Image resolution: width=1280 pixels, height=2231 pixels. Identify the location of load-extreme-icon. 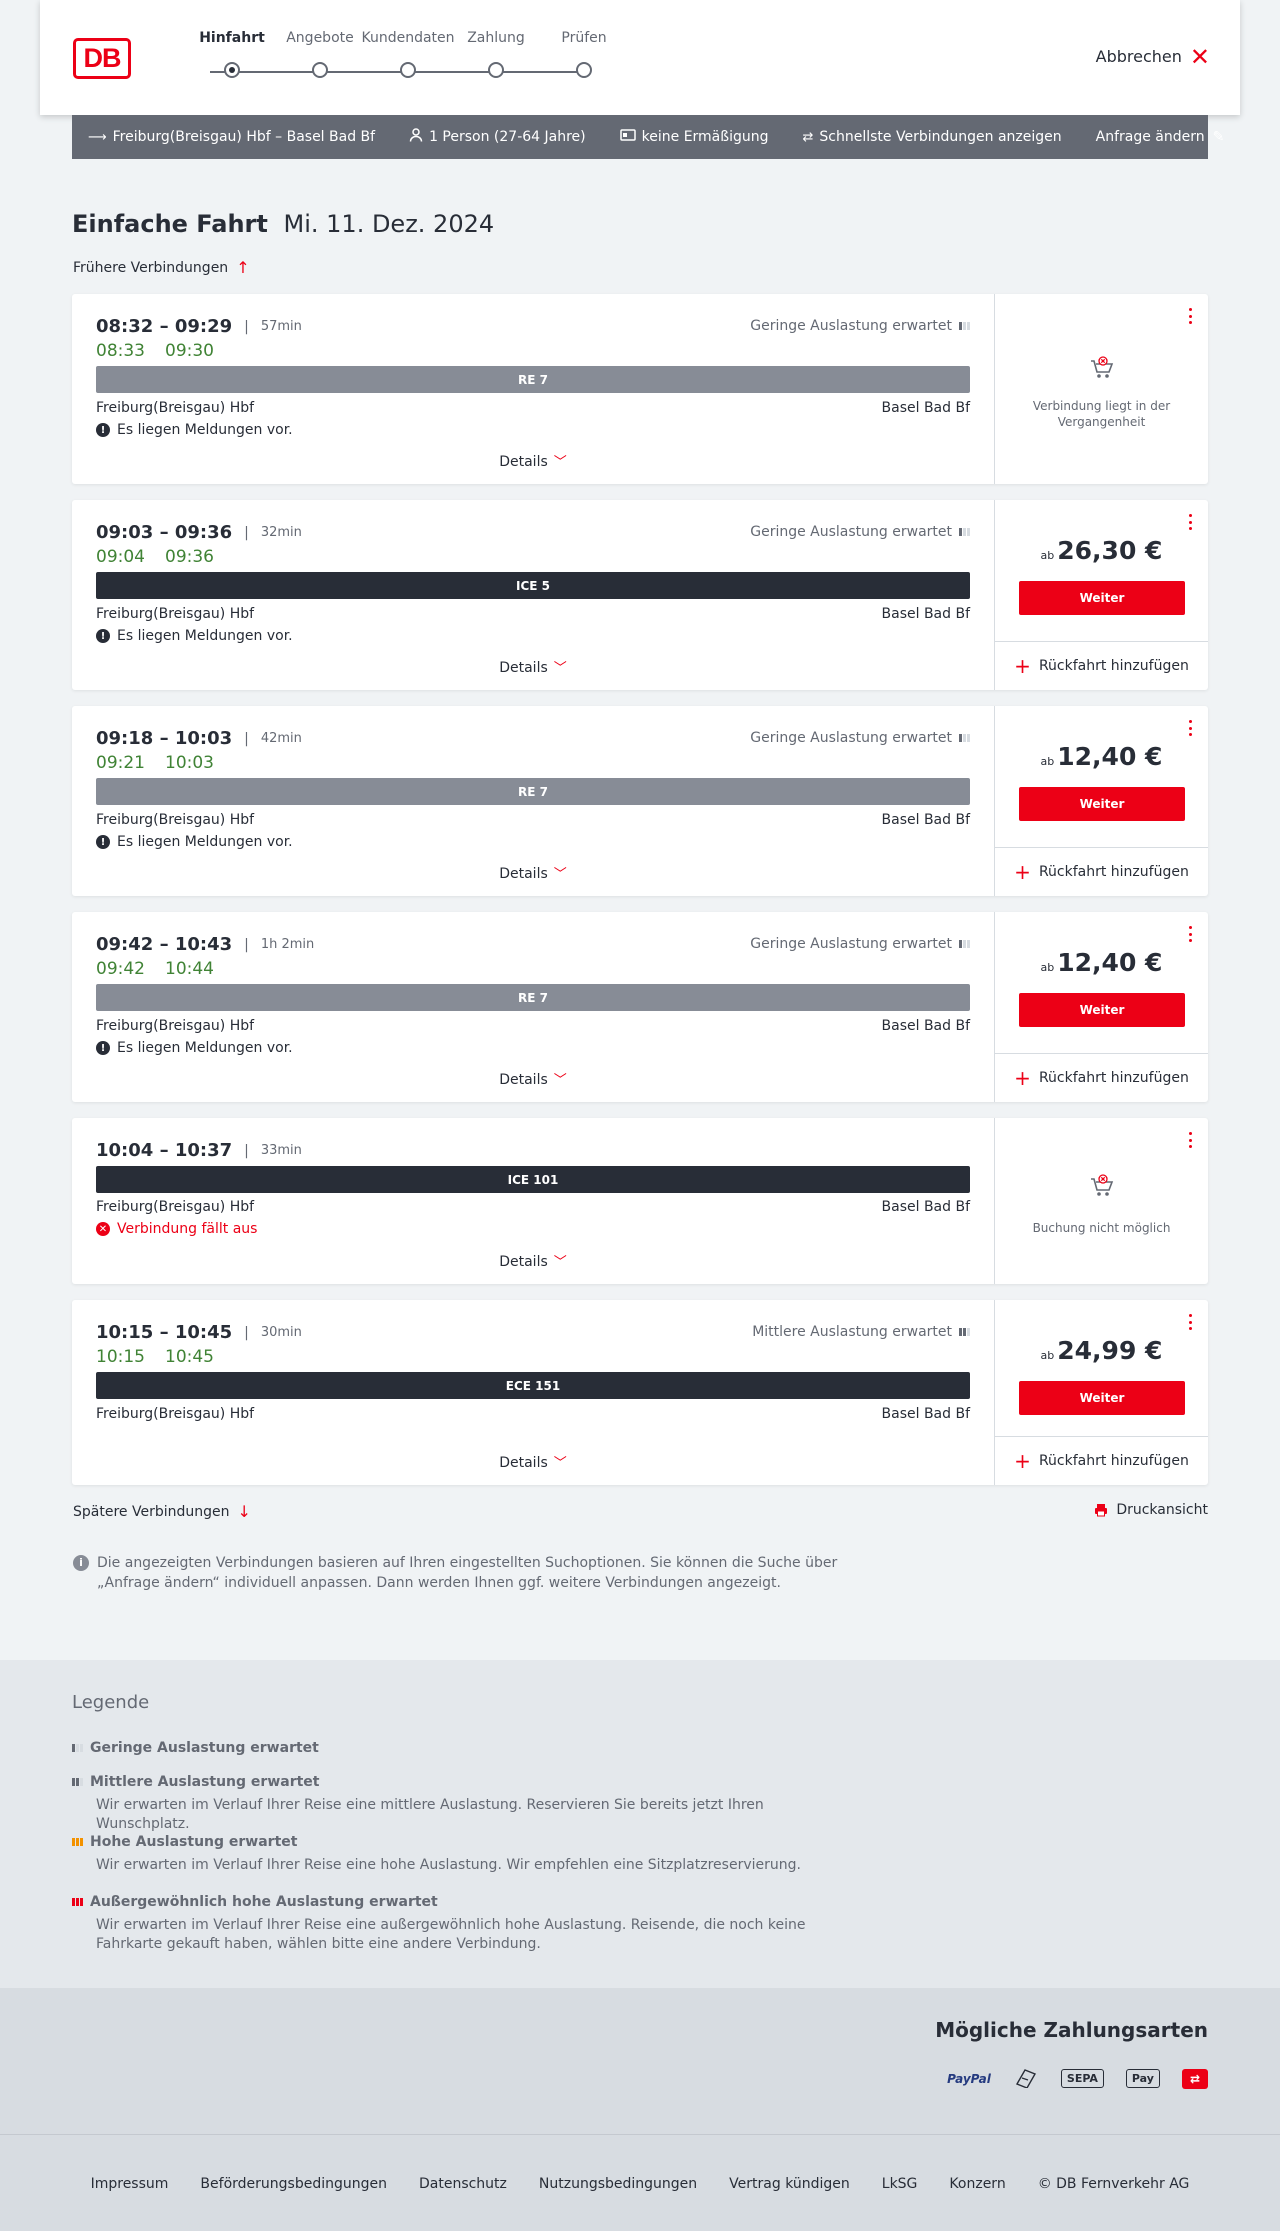
(77, 1902).